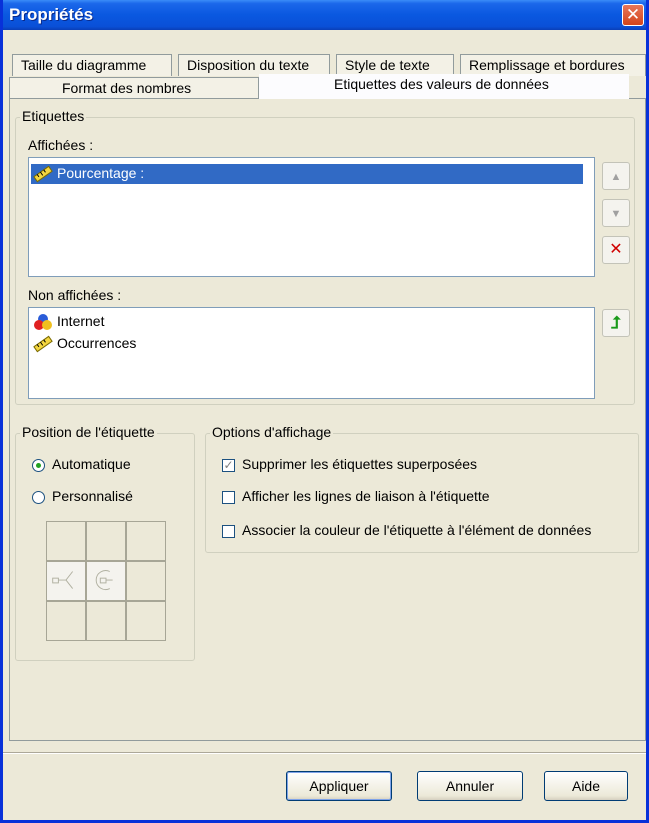  Describe the element at coordinates (272, 432) in the screenshot. I see `display-options-title: Options d'affichage` at that location.